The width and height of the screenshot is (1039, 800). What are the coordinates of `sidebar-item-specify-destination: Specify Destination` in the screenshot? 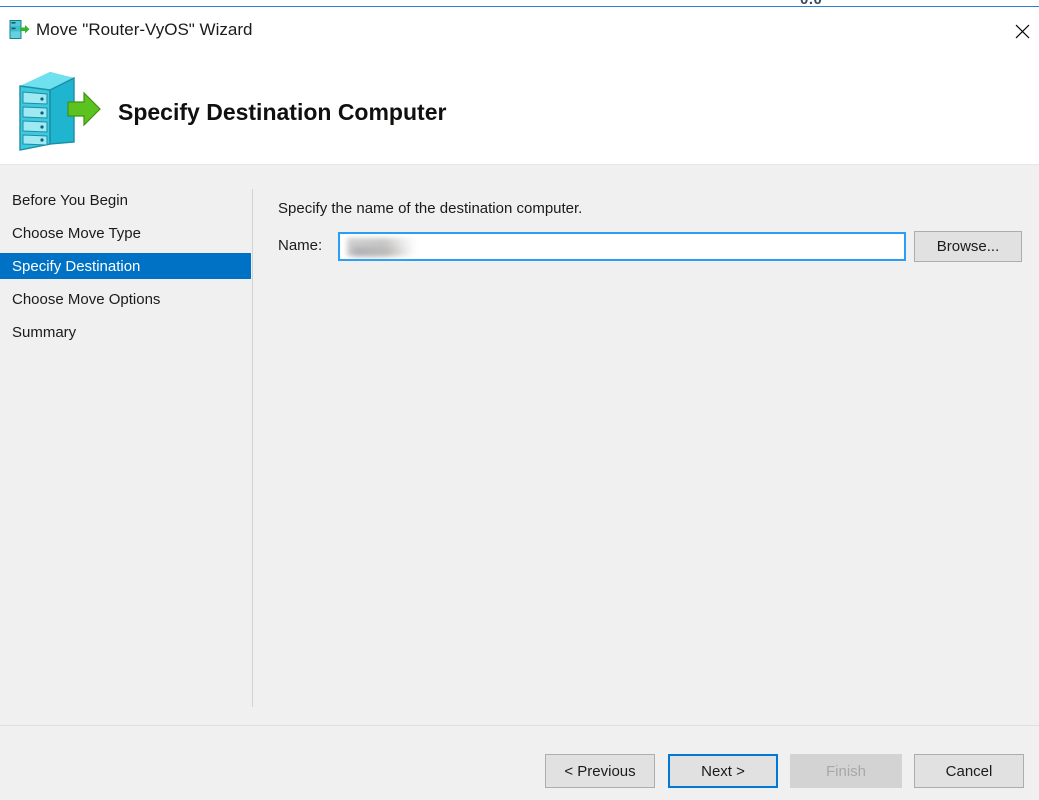 It's located at (125, 266).